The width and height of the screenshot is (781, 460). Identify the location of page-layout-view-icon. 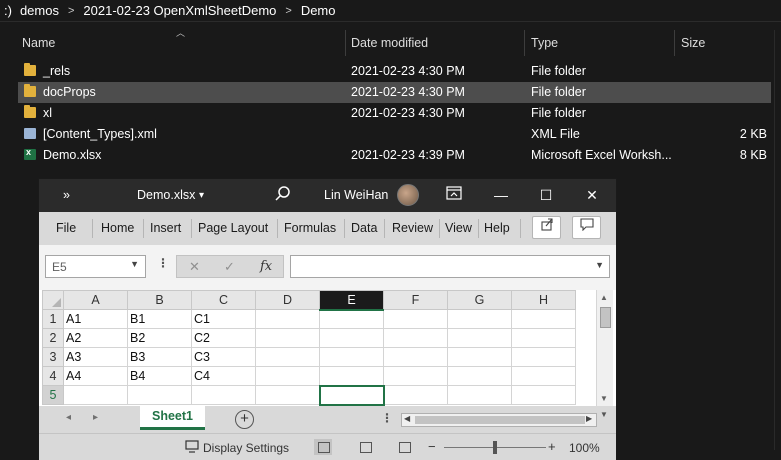
(365, 447).